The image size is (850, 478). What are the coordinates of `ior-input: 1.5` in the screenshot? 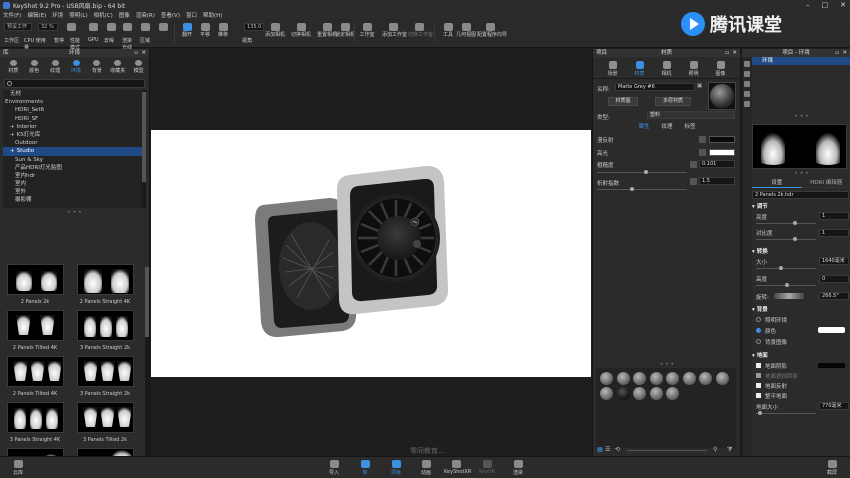 It's located at (717, 181).